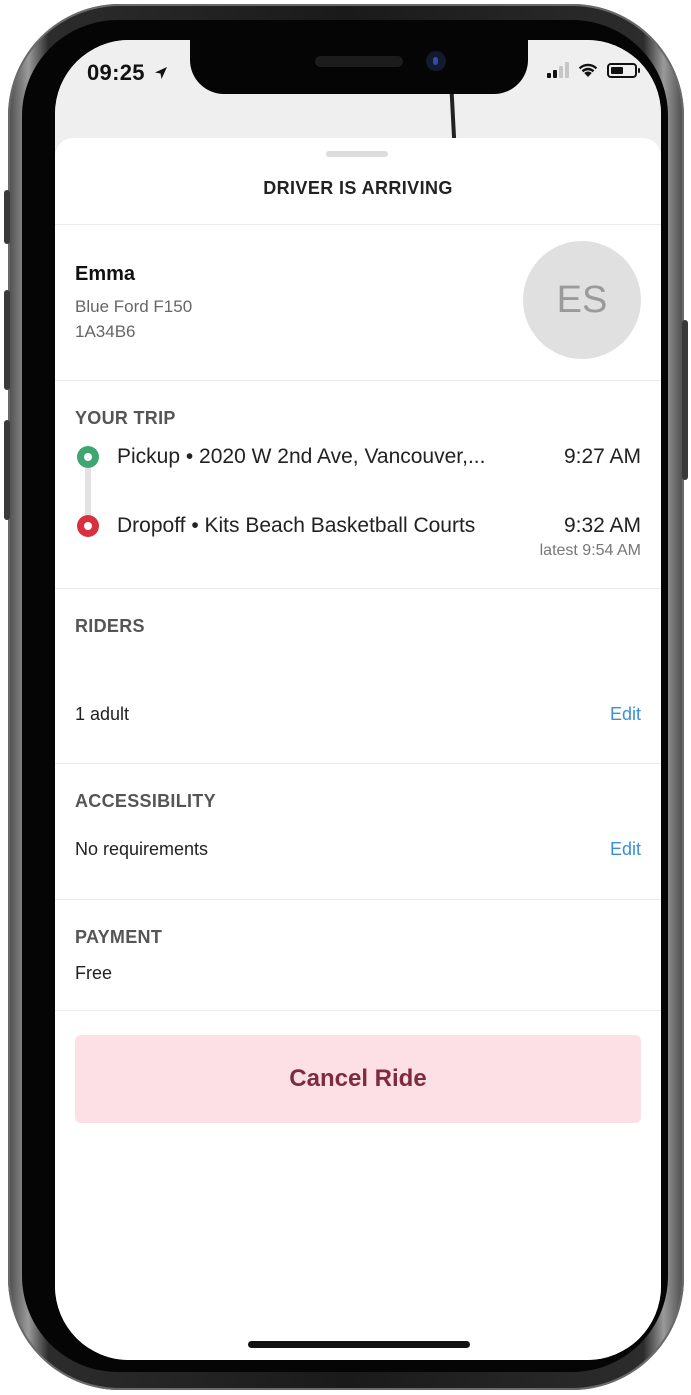 This screenshot has height=1395, width=691. Describe the element at coordinates (7, 470) in the screenshot. I see `volume-down-button` at that location.